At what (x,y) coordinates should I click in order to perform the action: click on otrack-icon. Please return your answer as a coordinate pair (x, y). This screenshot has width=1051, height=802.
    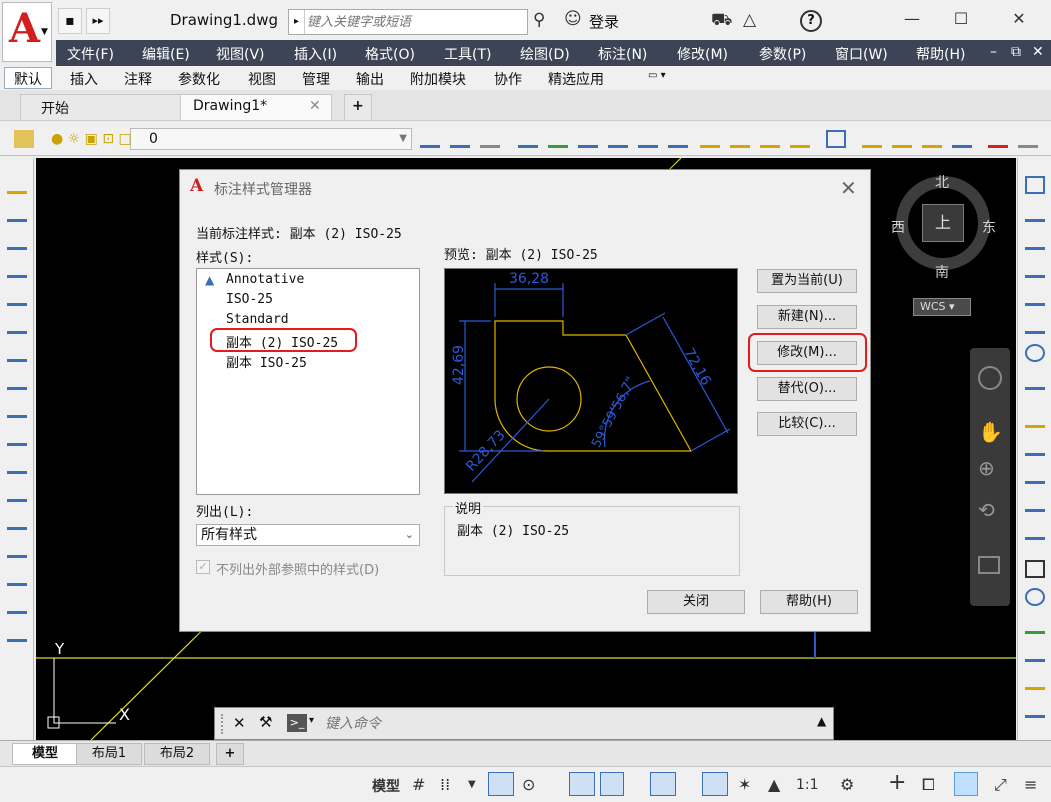
    Looking at the image, I should click on (612, 784).